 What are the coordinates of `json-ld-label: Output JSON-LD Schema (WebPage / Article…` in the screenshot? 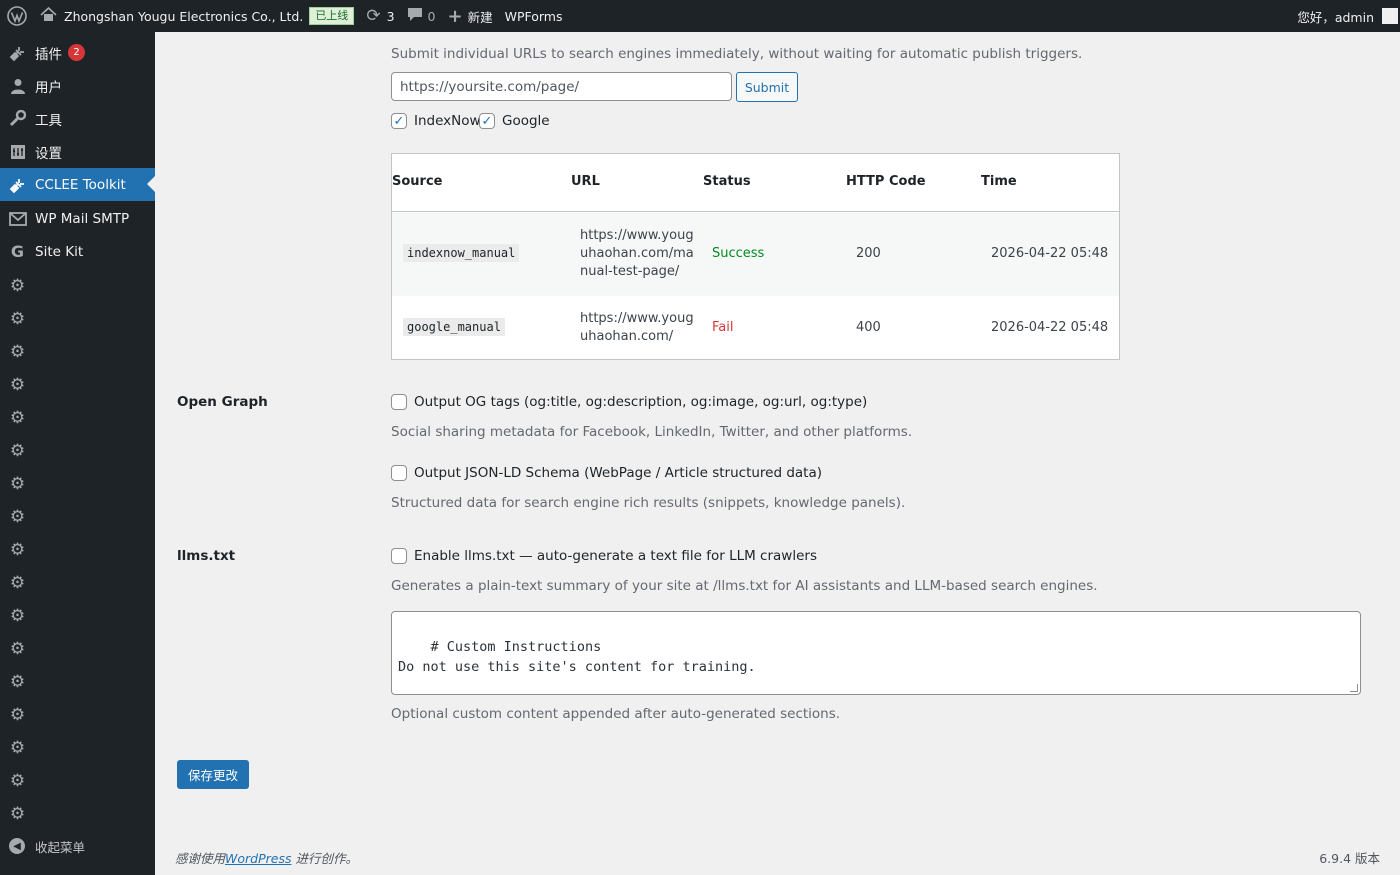 It's located at (618, 473).